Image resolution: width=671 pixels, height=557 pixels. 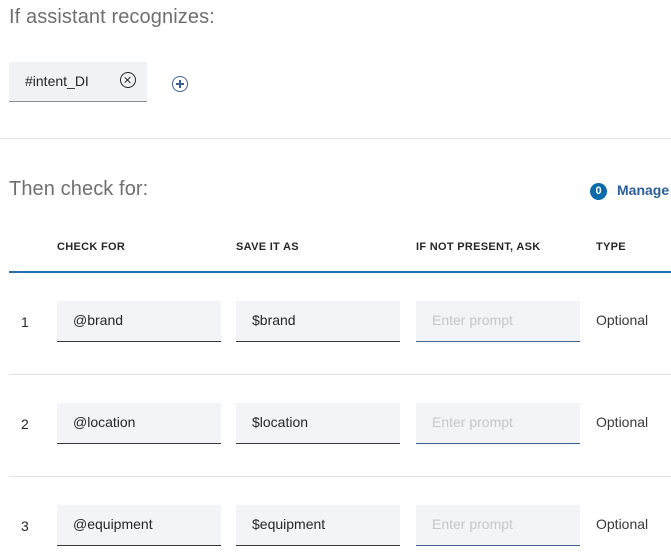 What do you see at coordinates (25, 424) in the screenshot?
I see `row-number: 2` at bounding box center [25, 424].